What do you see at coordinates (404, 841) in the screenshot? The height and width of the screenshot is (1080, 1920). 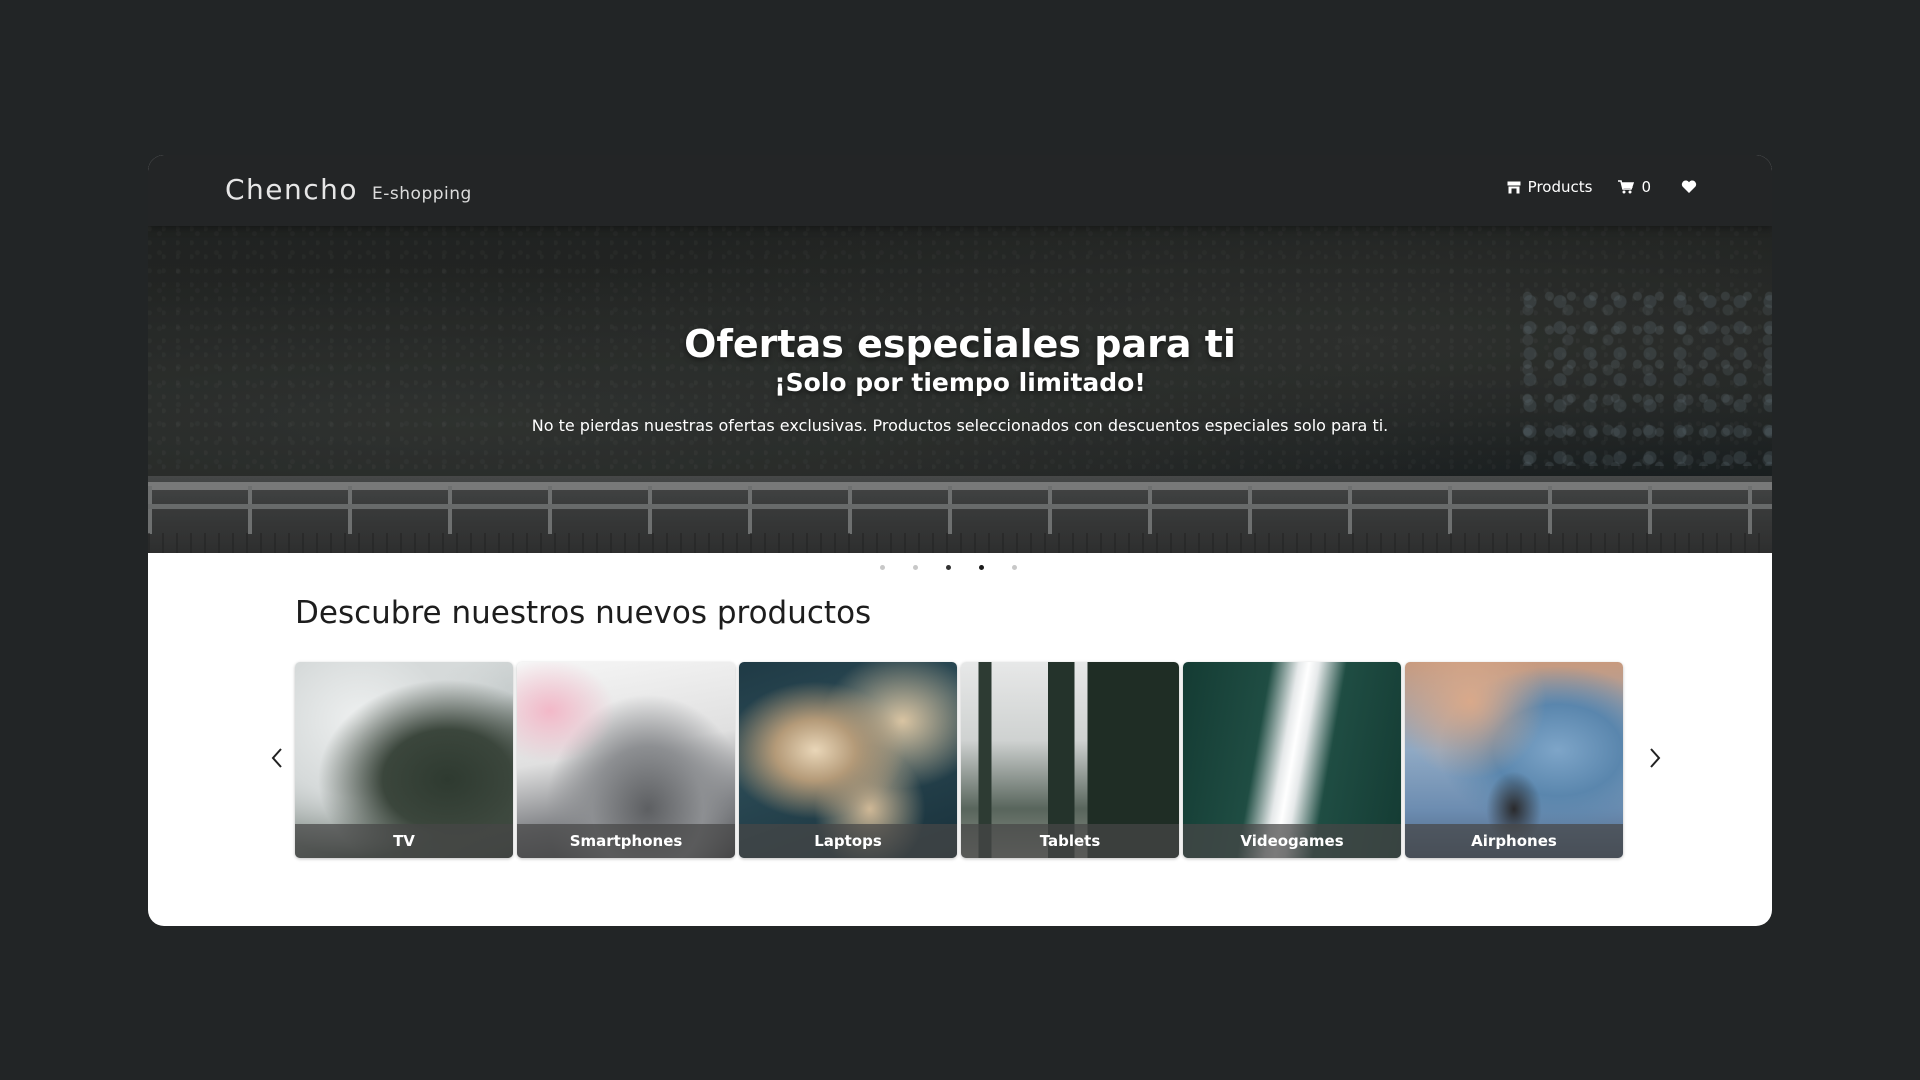 I see `category-label: TV` at bounding box center [404, 841].